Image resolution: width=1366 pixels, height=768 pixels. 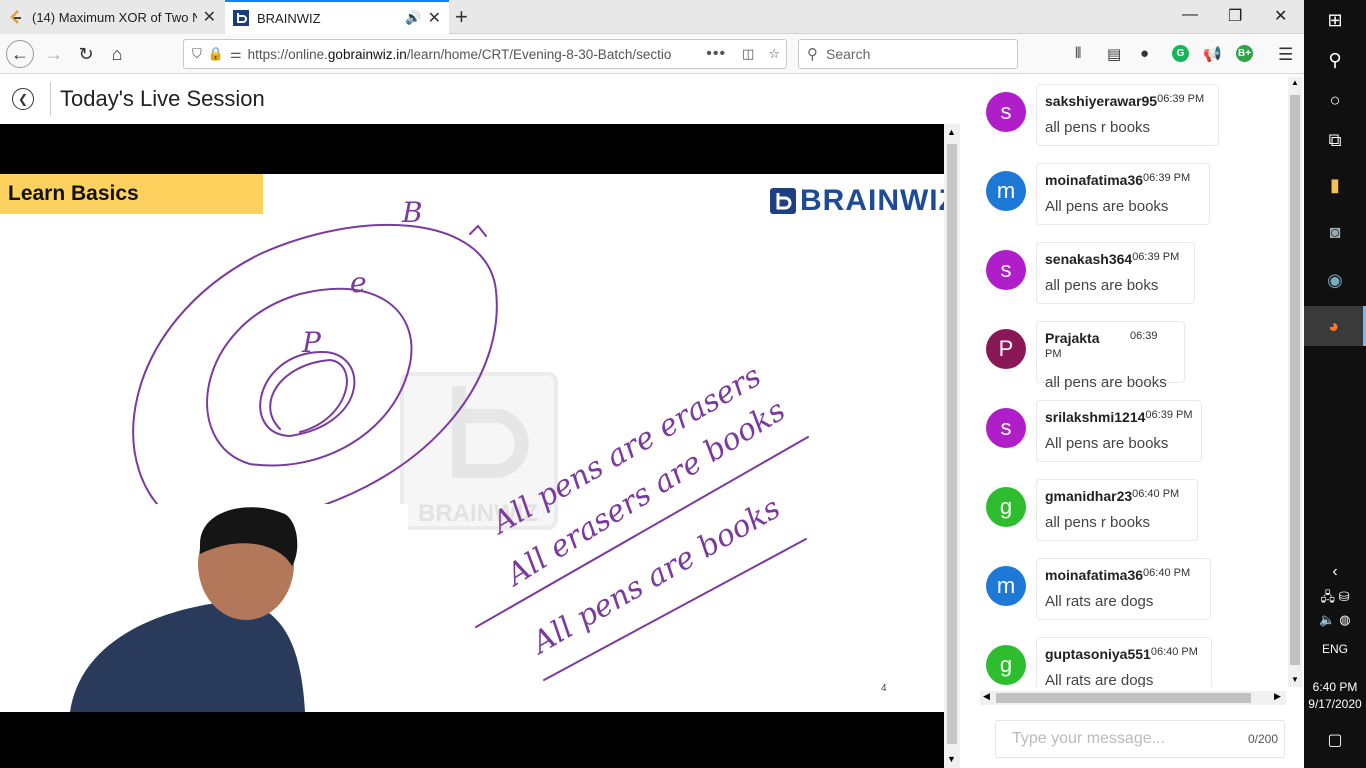 I want to click on task-view-icon: ⧉, so click(x=1335, y=140).